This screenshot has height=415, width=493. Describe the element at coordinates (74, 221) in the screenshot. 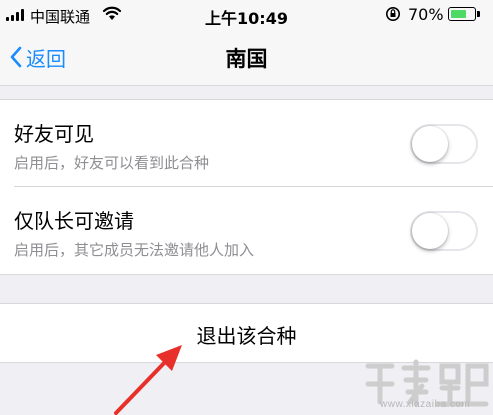

I see `setting-title: 仅队长可邀请` at that location.